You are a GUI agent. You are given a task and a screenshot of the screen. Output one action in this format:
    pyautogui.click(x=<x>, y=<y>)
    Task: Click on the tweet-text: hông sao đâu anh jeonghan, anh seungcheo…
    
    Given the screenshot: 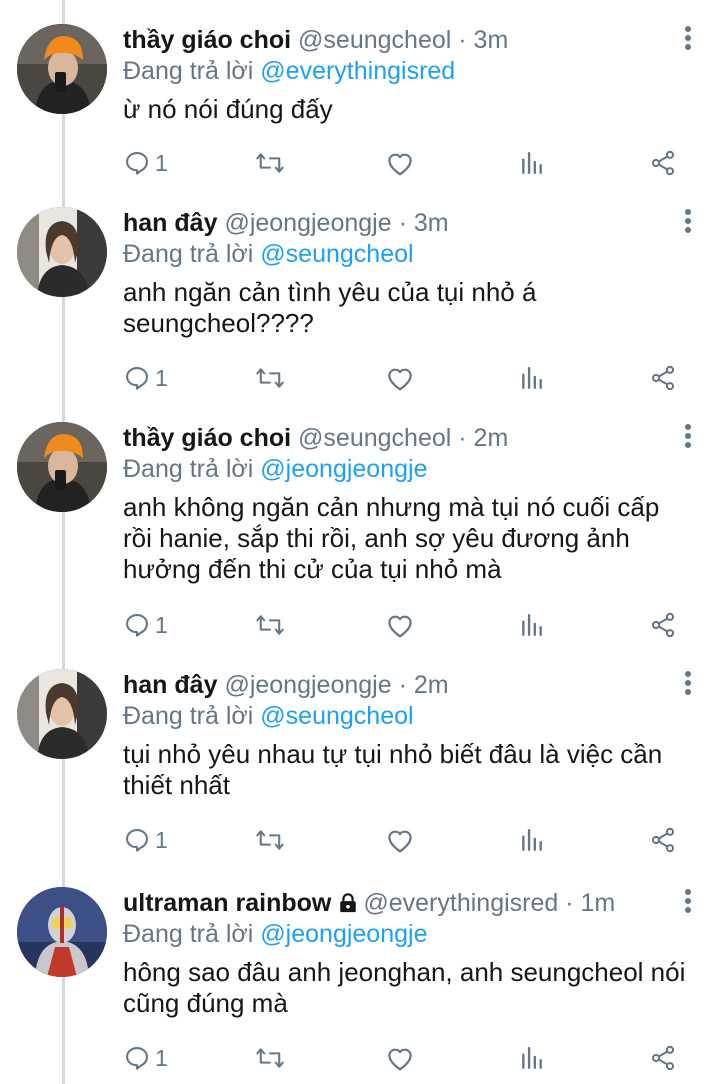 What is the action you would take?
    pyautogui.click(x=404, y=987)
    